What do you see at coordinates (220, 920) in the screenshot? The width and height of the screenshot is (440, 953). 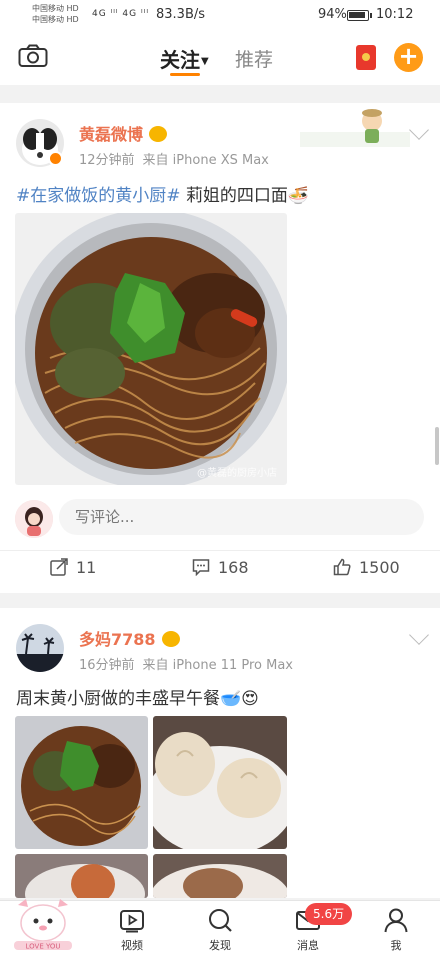 I see `search-icon` at bounding box center [220, 920].